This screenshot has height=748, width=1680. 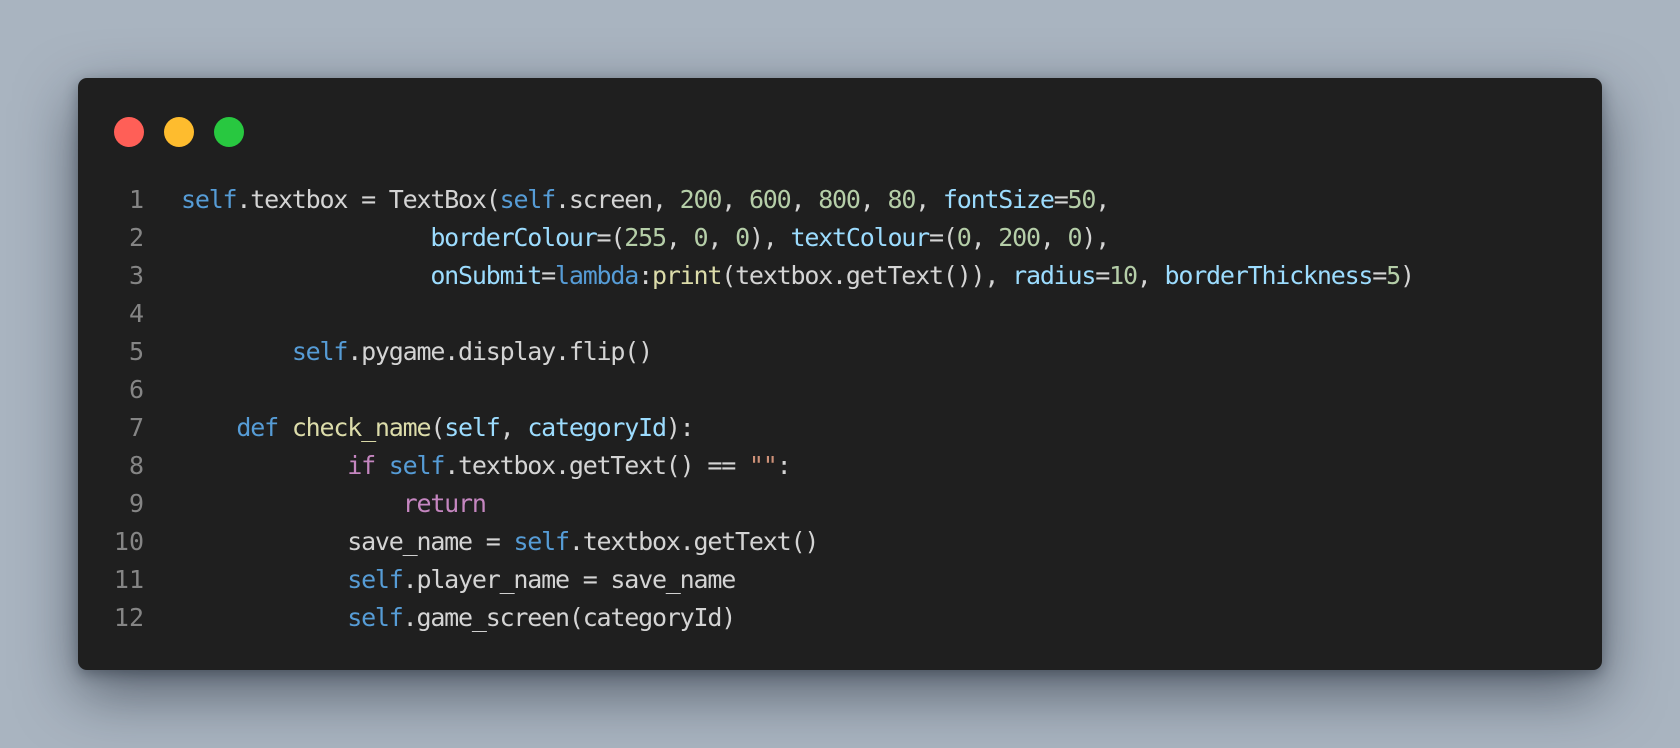 What do you see at coordinates (444, 503) in the screenshot?
I see `code-token: return` at bounding box center [444, 503].